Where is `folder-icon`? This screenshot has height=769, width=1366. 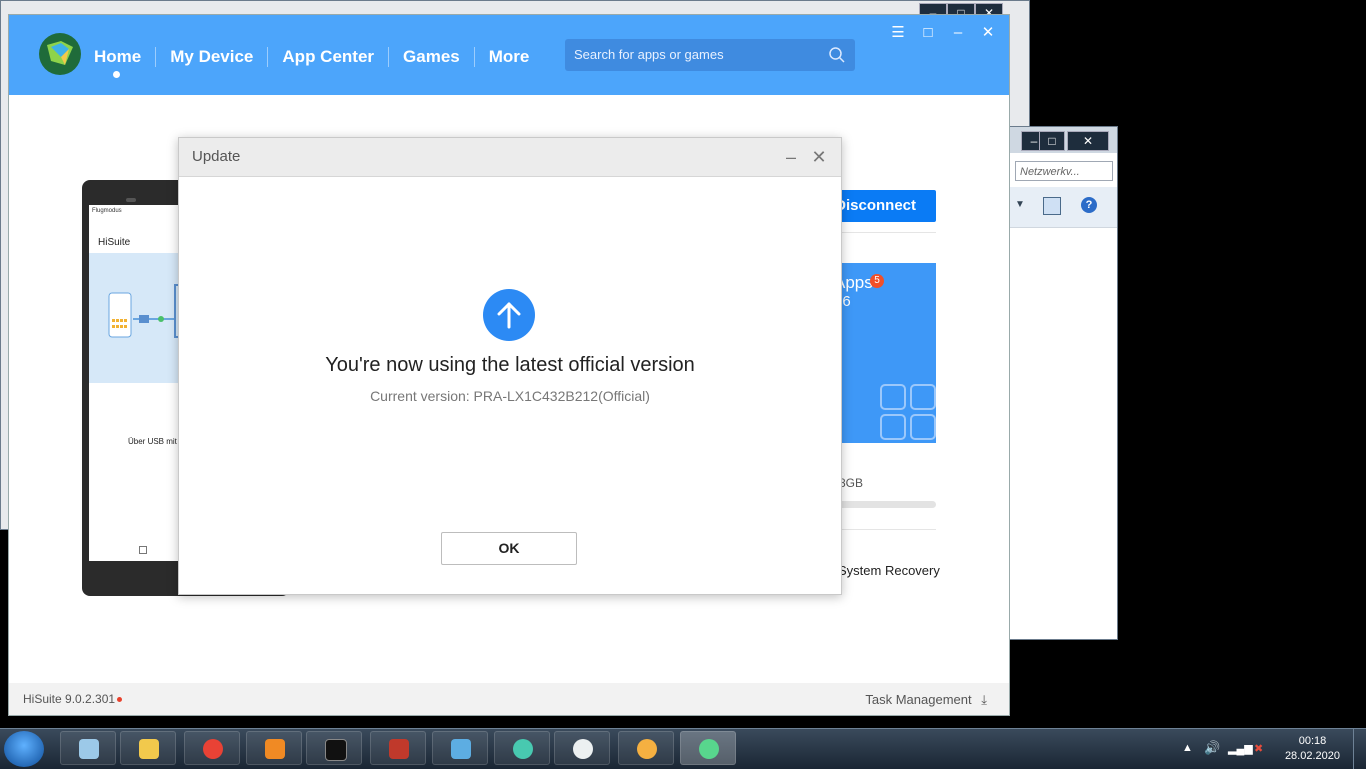
folder-icon is located at coordinates (149, 749).